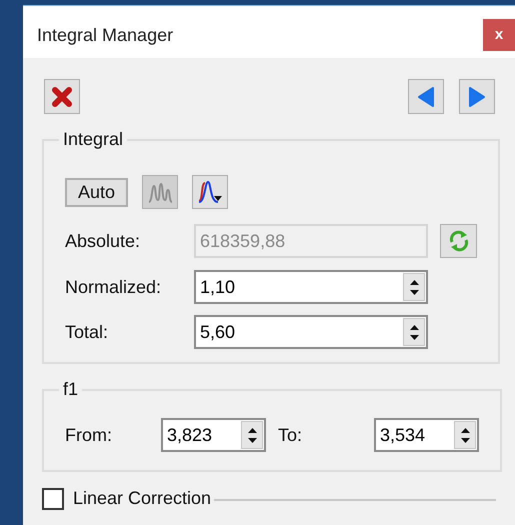 The width and height of the screenshot is (515, 525). What do you see at coordinates (71, 389) in the screenshot?
I see `group-label: f1` at bounding box center [71, 389].